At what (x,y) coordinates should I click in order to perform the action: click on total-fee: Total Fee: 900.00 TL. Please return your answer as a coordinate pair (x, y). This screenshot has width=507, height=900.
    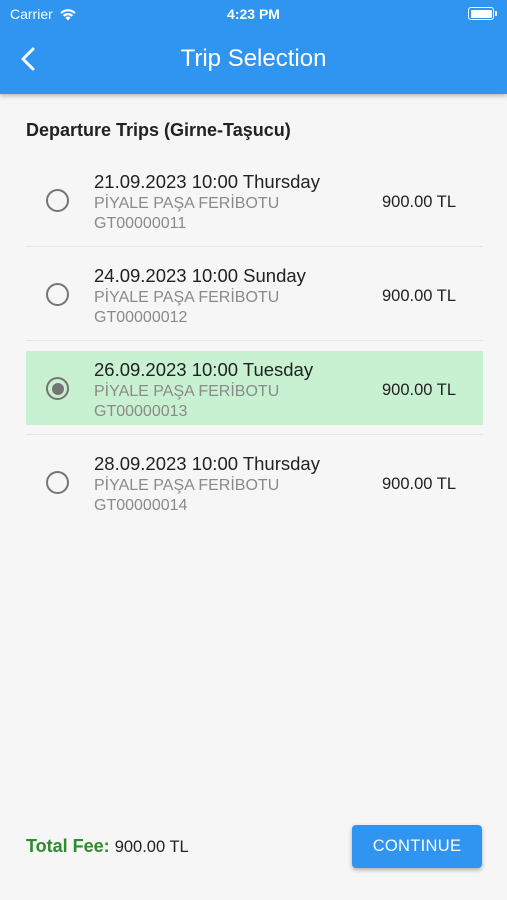
    Looking at the image, I should click on (107, 846).